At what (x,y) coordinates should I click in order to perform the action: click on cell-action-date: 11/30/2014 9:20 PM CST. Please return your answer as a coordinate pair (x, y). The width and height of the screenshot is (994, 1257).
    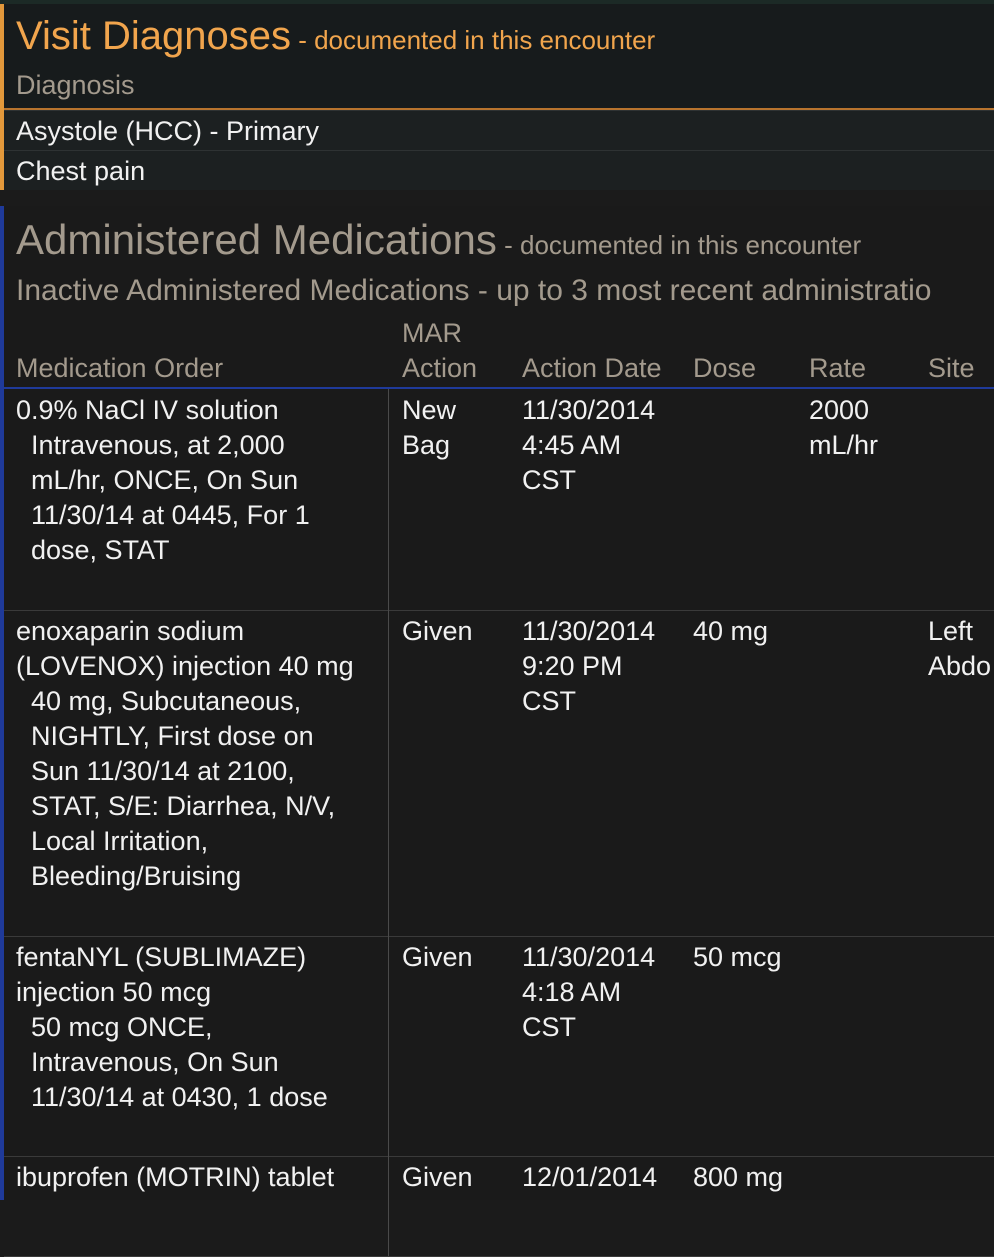
    Looking at the image, I should click on (588, 666).